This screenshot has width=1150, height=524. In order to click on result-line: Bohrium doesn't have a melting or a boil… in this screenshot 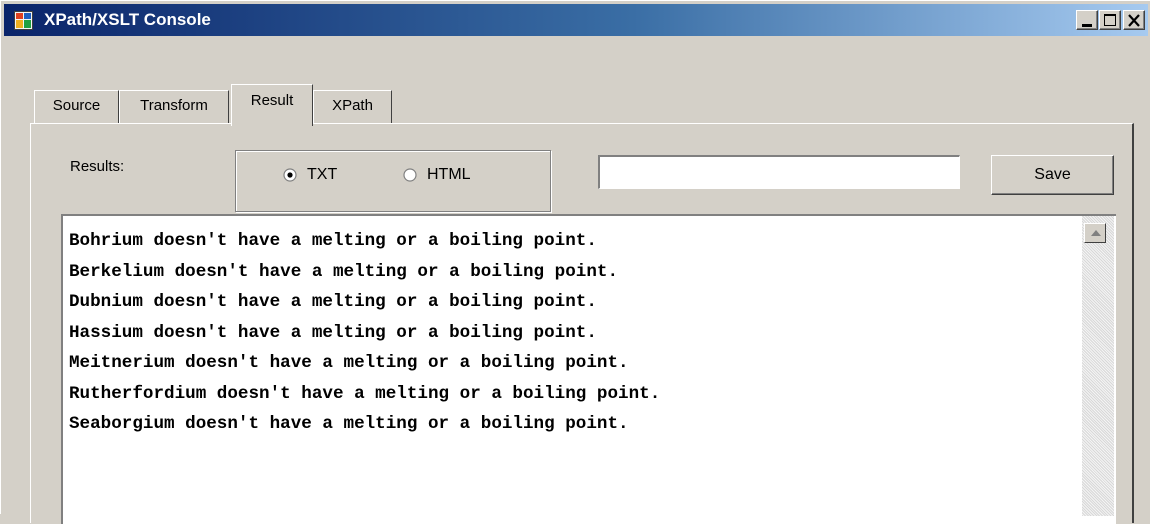, I will do `click(333, 241)`.